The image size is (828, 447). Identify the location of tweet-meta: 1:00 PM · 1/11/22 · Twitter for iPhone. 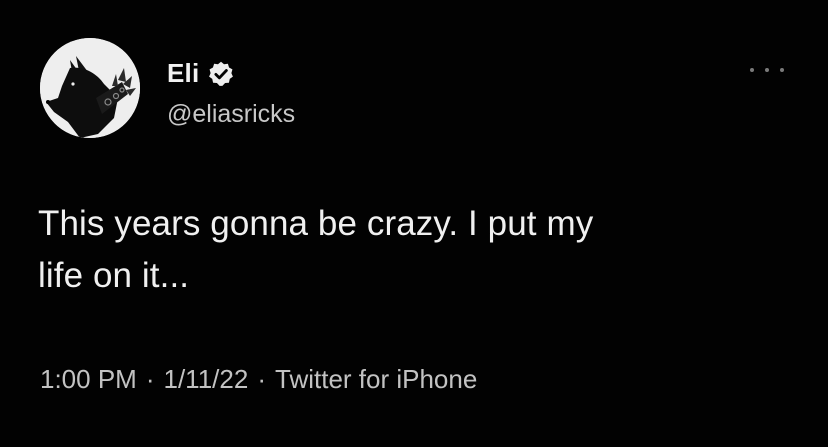
(258, 379).